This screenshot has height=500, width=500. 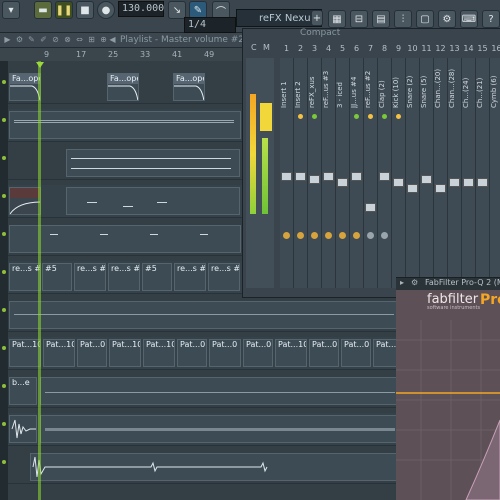 What do you see at coordinates (482, 88) in the screenshot?
I see `channel-label: Ch...(21)` at bounding box center [482, 88].